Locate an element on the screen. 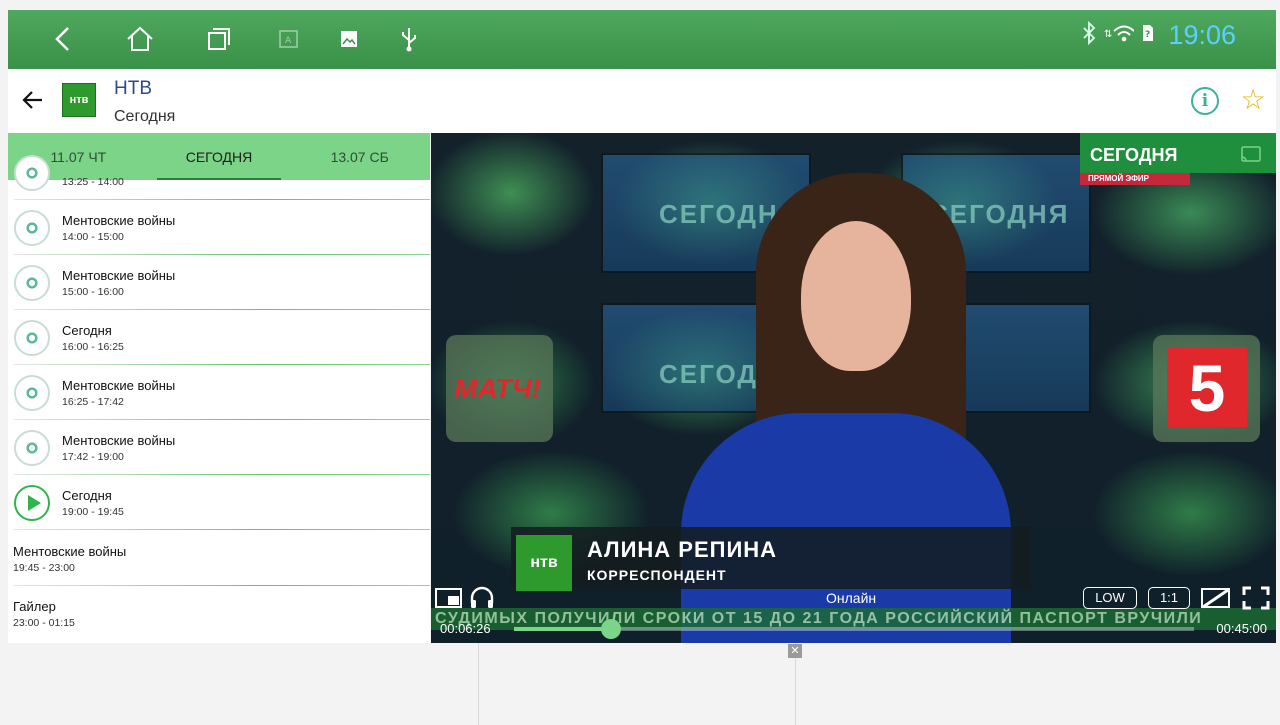 The width and height of the screenshot is (1280, 725). schedule-item-time: 15:00 - 16:00 is located at coordinates (93, 292).